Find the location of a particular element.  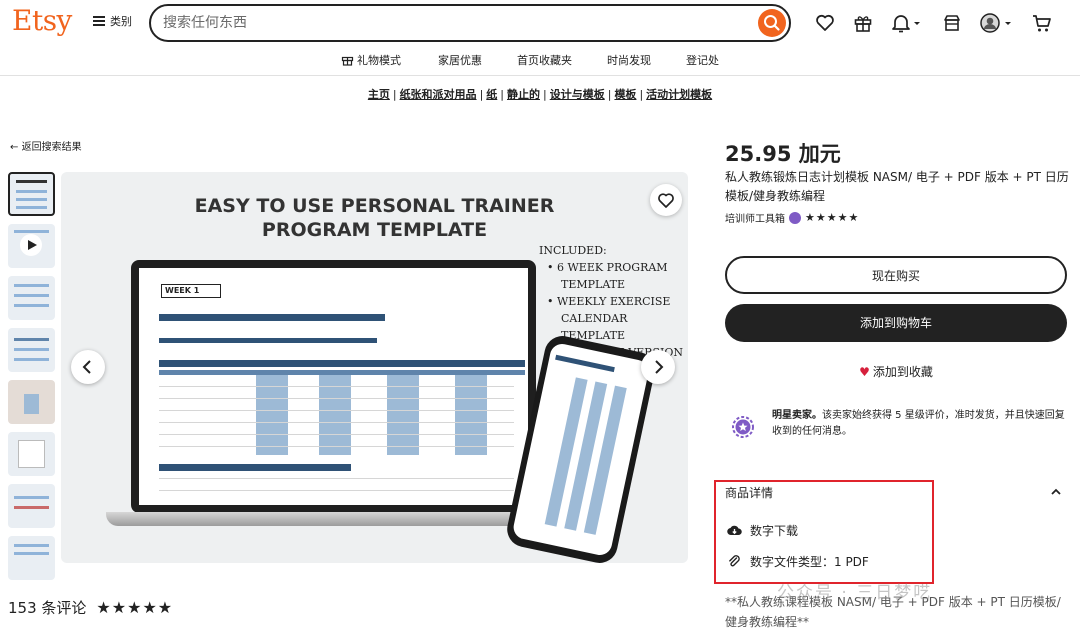

subnav-item-gift-mode: 礼物模式 is located at coordinates (371, 60).